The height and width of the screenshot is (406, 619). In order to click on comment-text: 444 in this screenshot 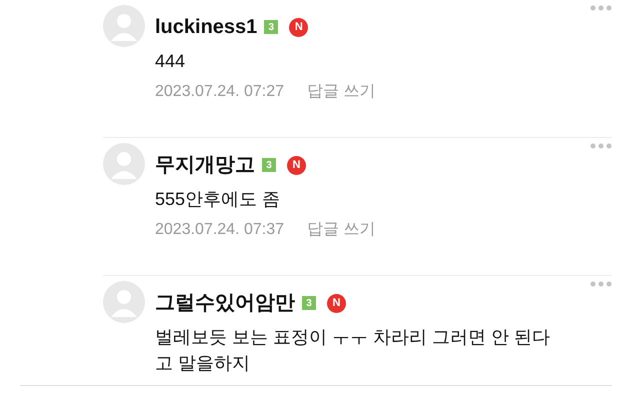, I will do `click(170, 61)`.